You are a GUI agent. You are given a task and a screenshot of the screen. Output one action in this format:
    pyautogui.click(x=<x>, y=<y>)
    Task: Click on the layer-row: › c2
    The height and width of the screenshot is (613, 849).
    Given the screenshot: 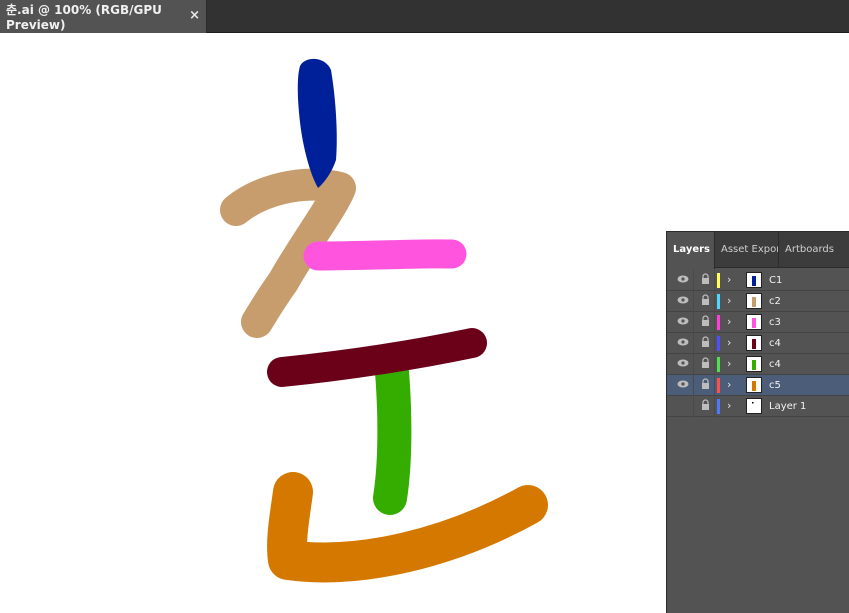 What is the action you would take?
    pyautogui.click(x=758, y=301)
    